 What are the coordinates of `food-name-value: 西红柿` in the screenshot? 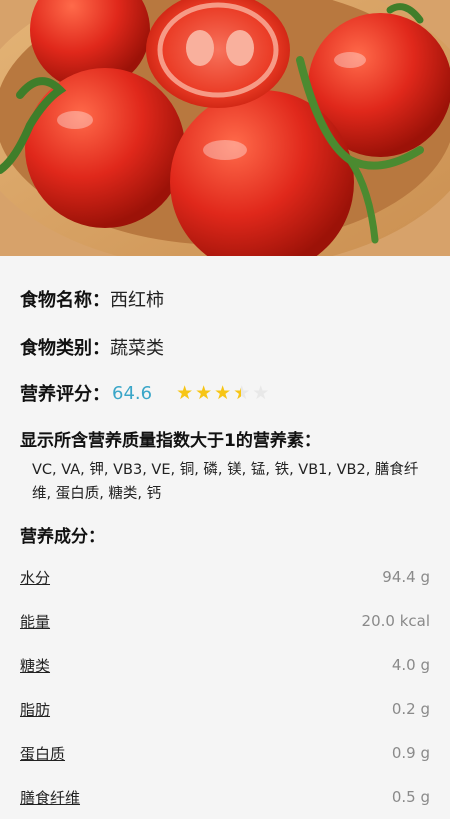 It's located at (137, 300).